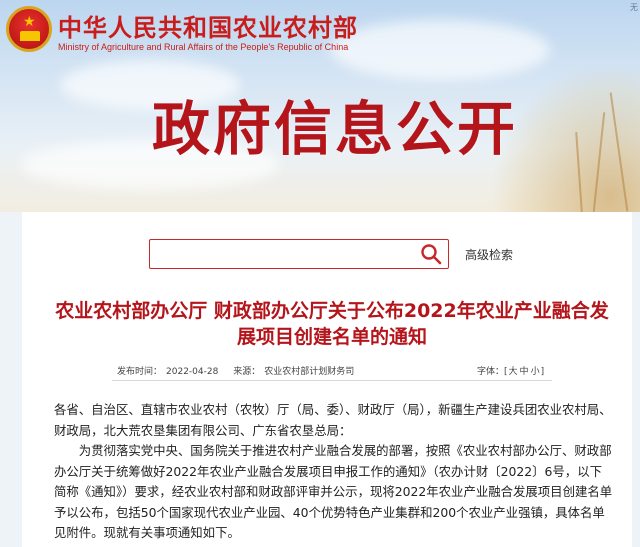  I want to click on corner-label: 无, so click(634, 7).